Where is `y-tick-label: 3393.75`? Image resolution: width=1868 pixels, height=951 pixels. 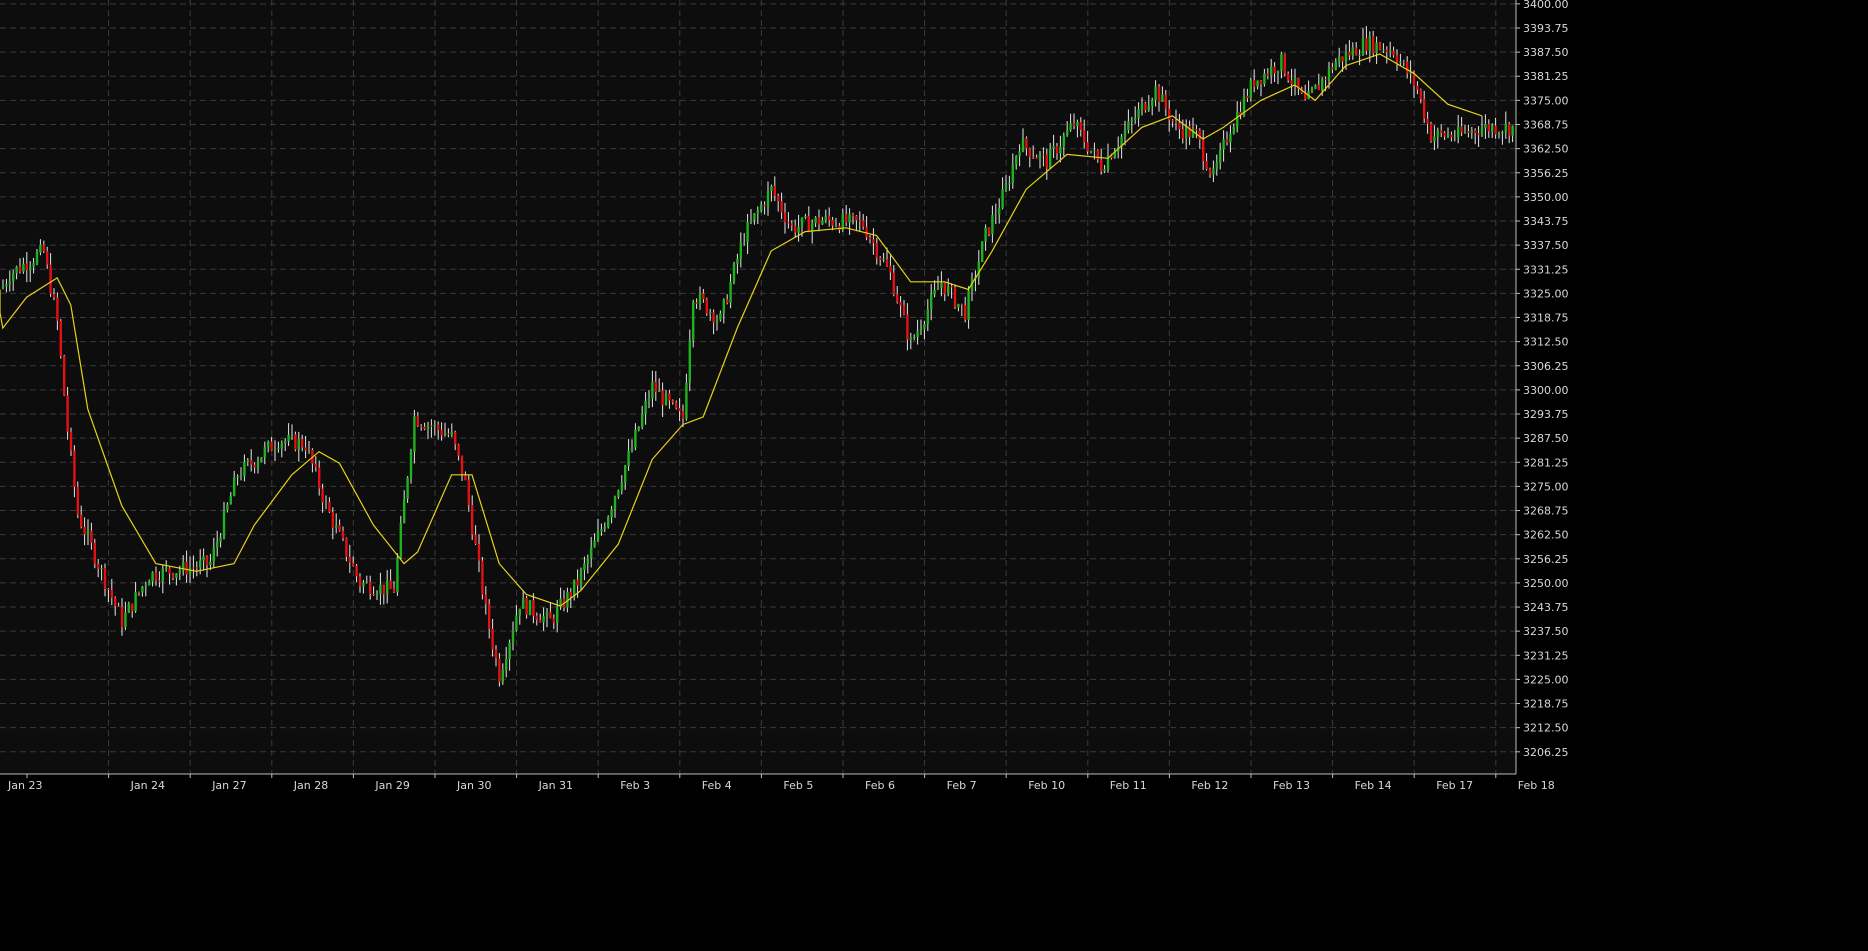
y-tick-label: 3393.75 is located at coordinates (1546, 28).